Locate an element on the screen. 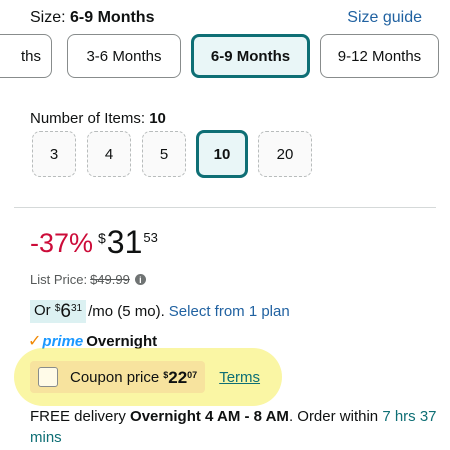 The height and width of the screenshot is (450, 450). size-option-9-12: 9-12 Months is located at coordinates (379, 56).